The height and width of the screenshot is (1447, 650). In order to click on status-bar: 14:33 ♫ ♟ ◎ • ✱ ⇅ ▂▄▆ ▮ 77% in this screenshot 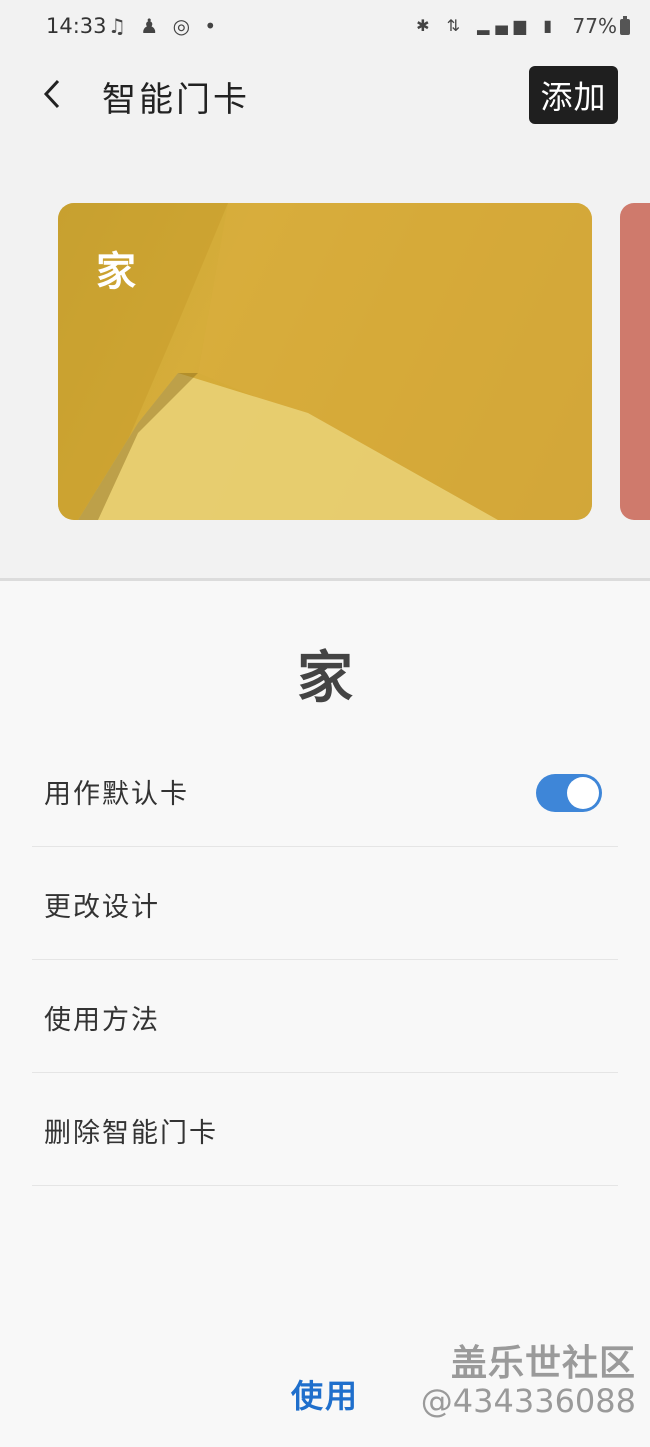, I will do `click(325, 28)`.